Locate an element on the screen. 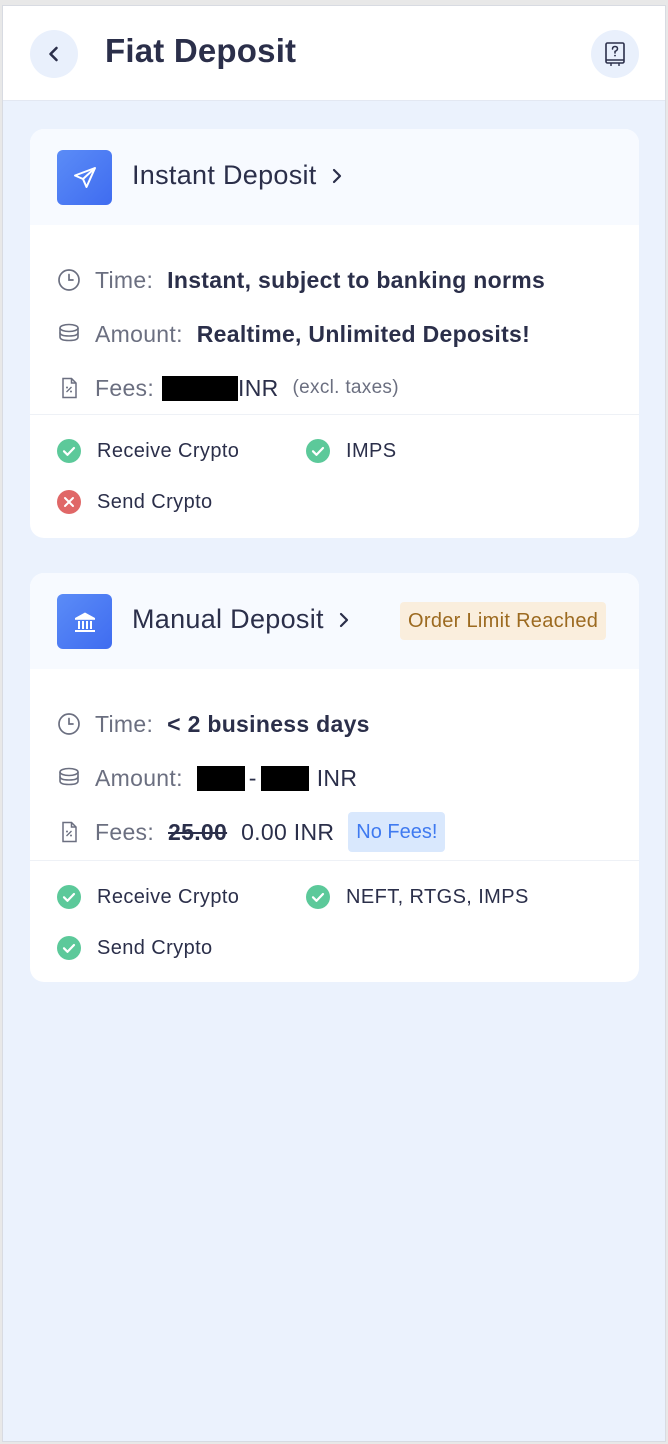  instant-deposit-header: Instant Deposit is located at coordinates (334, 177).